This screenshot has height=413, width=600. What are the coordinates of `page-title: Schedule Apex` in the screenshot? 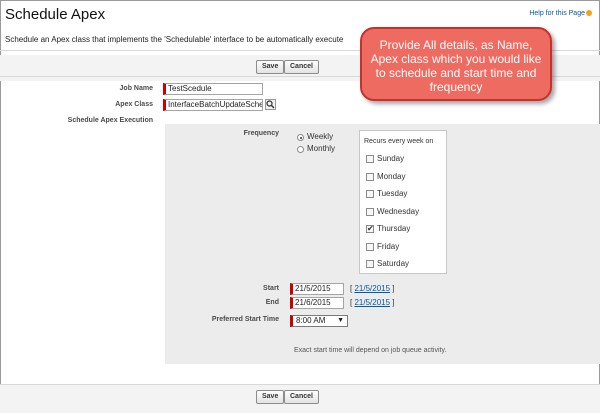 It's located at (55, 14).